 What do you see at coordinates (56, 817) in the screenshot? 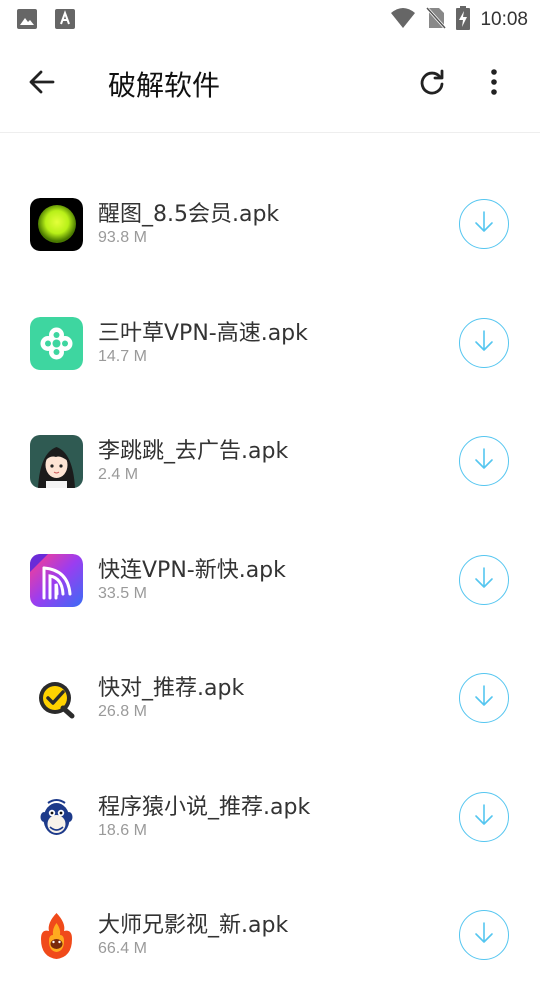
I see `chengxuyuan-app-icon` at bounding box center [56, 817].